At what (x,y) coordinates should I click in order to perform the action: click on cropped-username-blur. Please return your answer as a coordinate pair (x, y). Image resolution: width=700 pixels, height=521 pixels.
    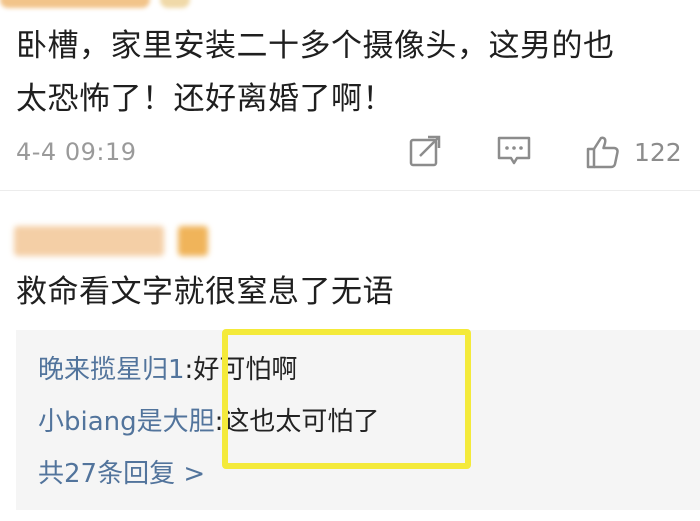
    Looking at the image, I should click on (350, 7).